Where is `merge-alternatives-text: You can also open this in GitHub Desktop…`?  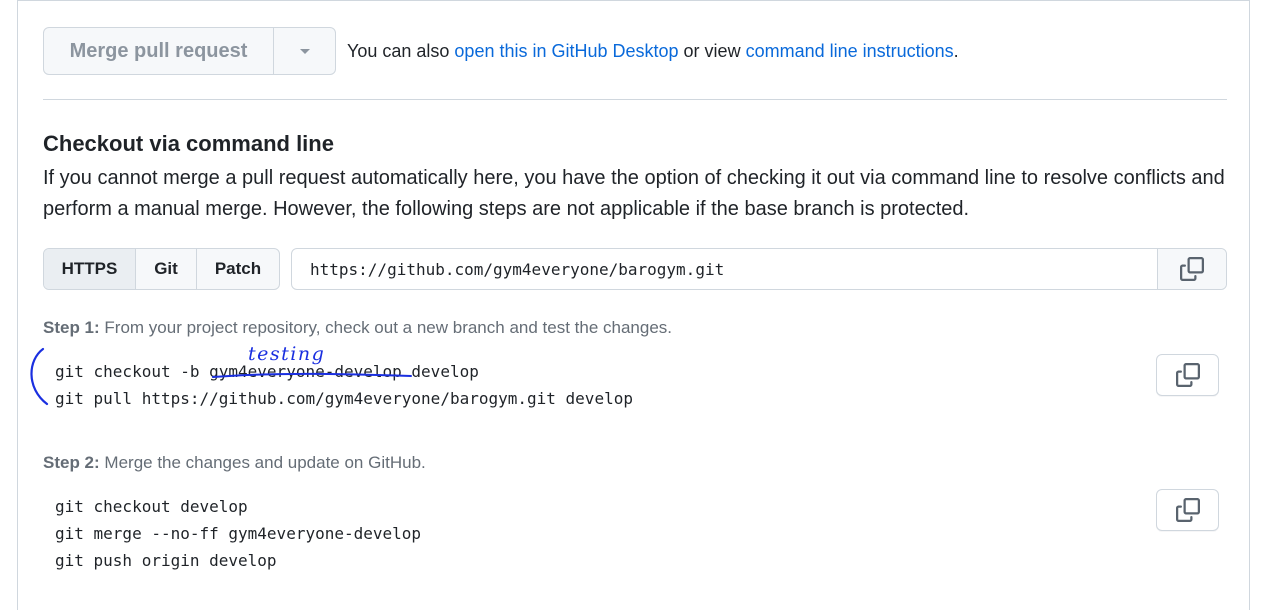 merge-alternatives-text: You can also open this in GitHub Desktop… is located at coordinates (653, 51).